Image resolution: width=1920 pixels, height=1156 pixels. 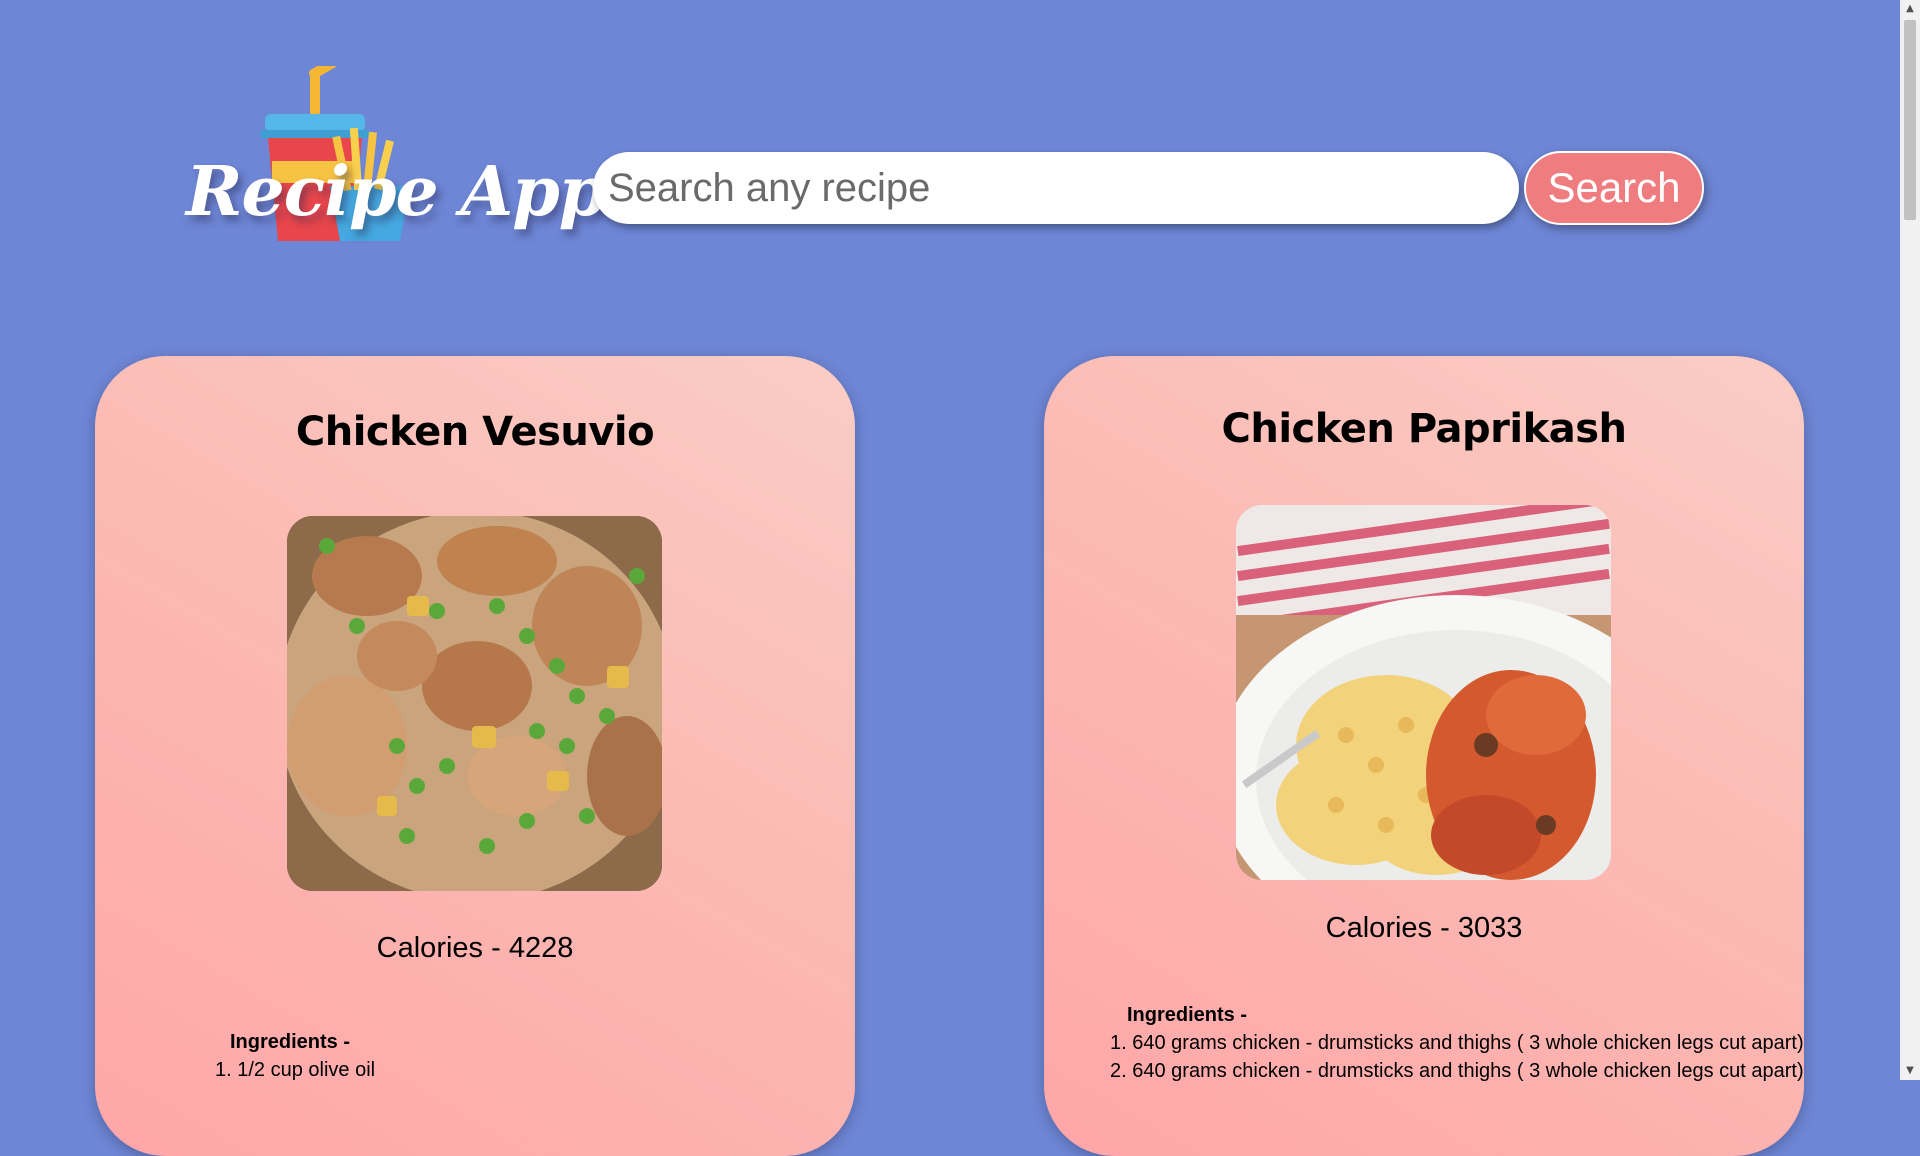 I want to click on scroll-up-arrow-icon: ▲, so click(x=1910, y=9).